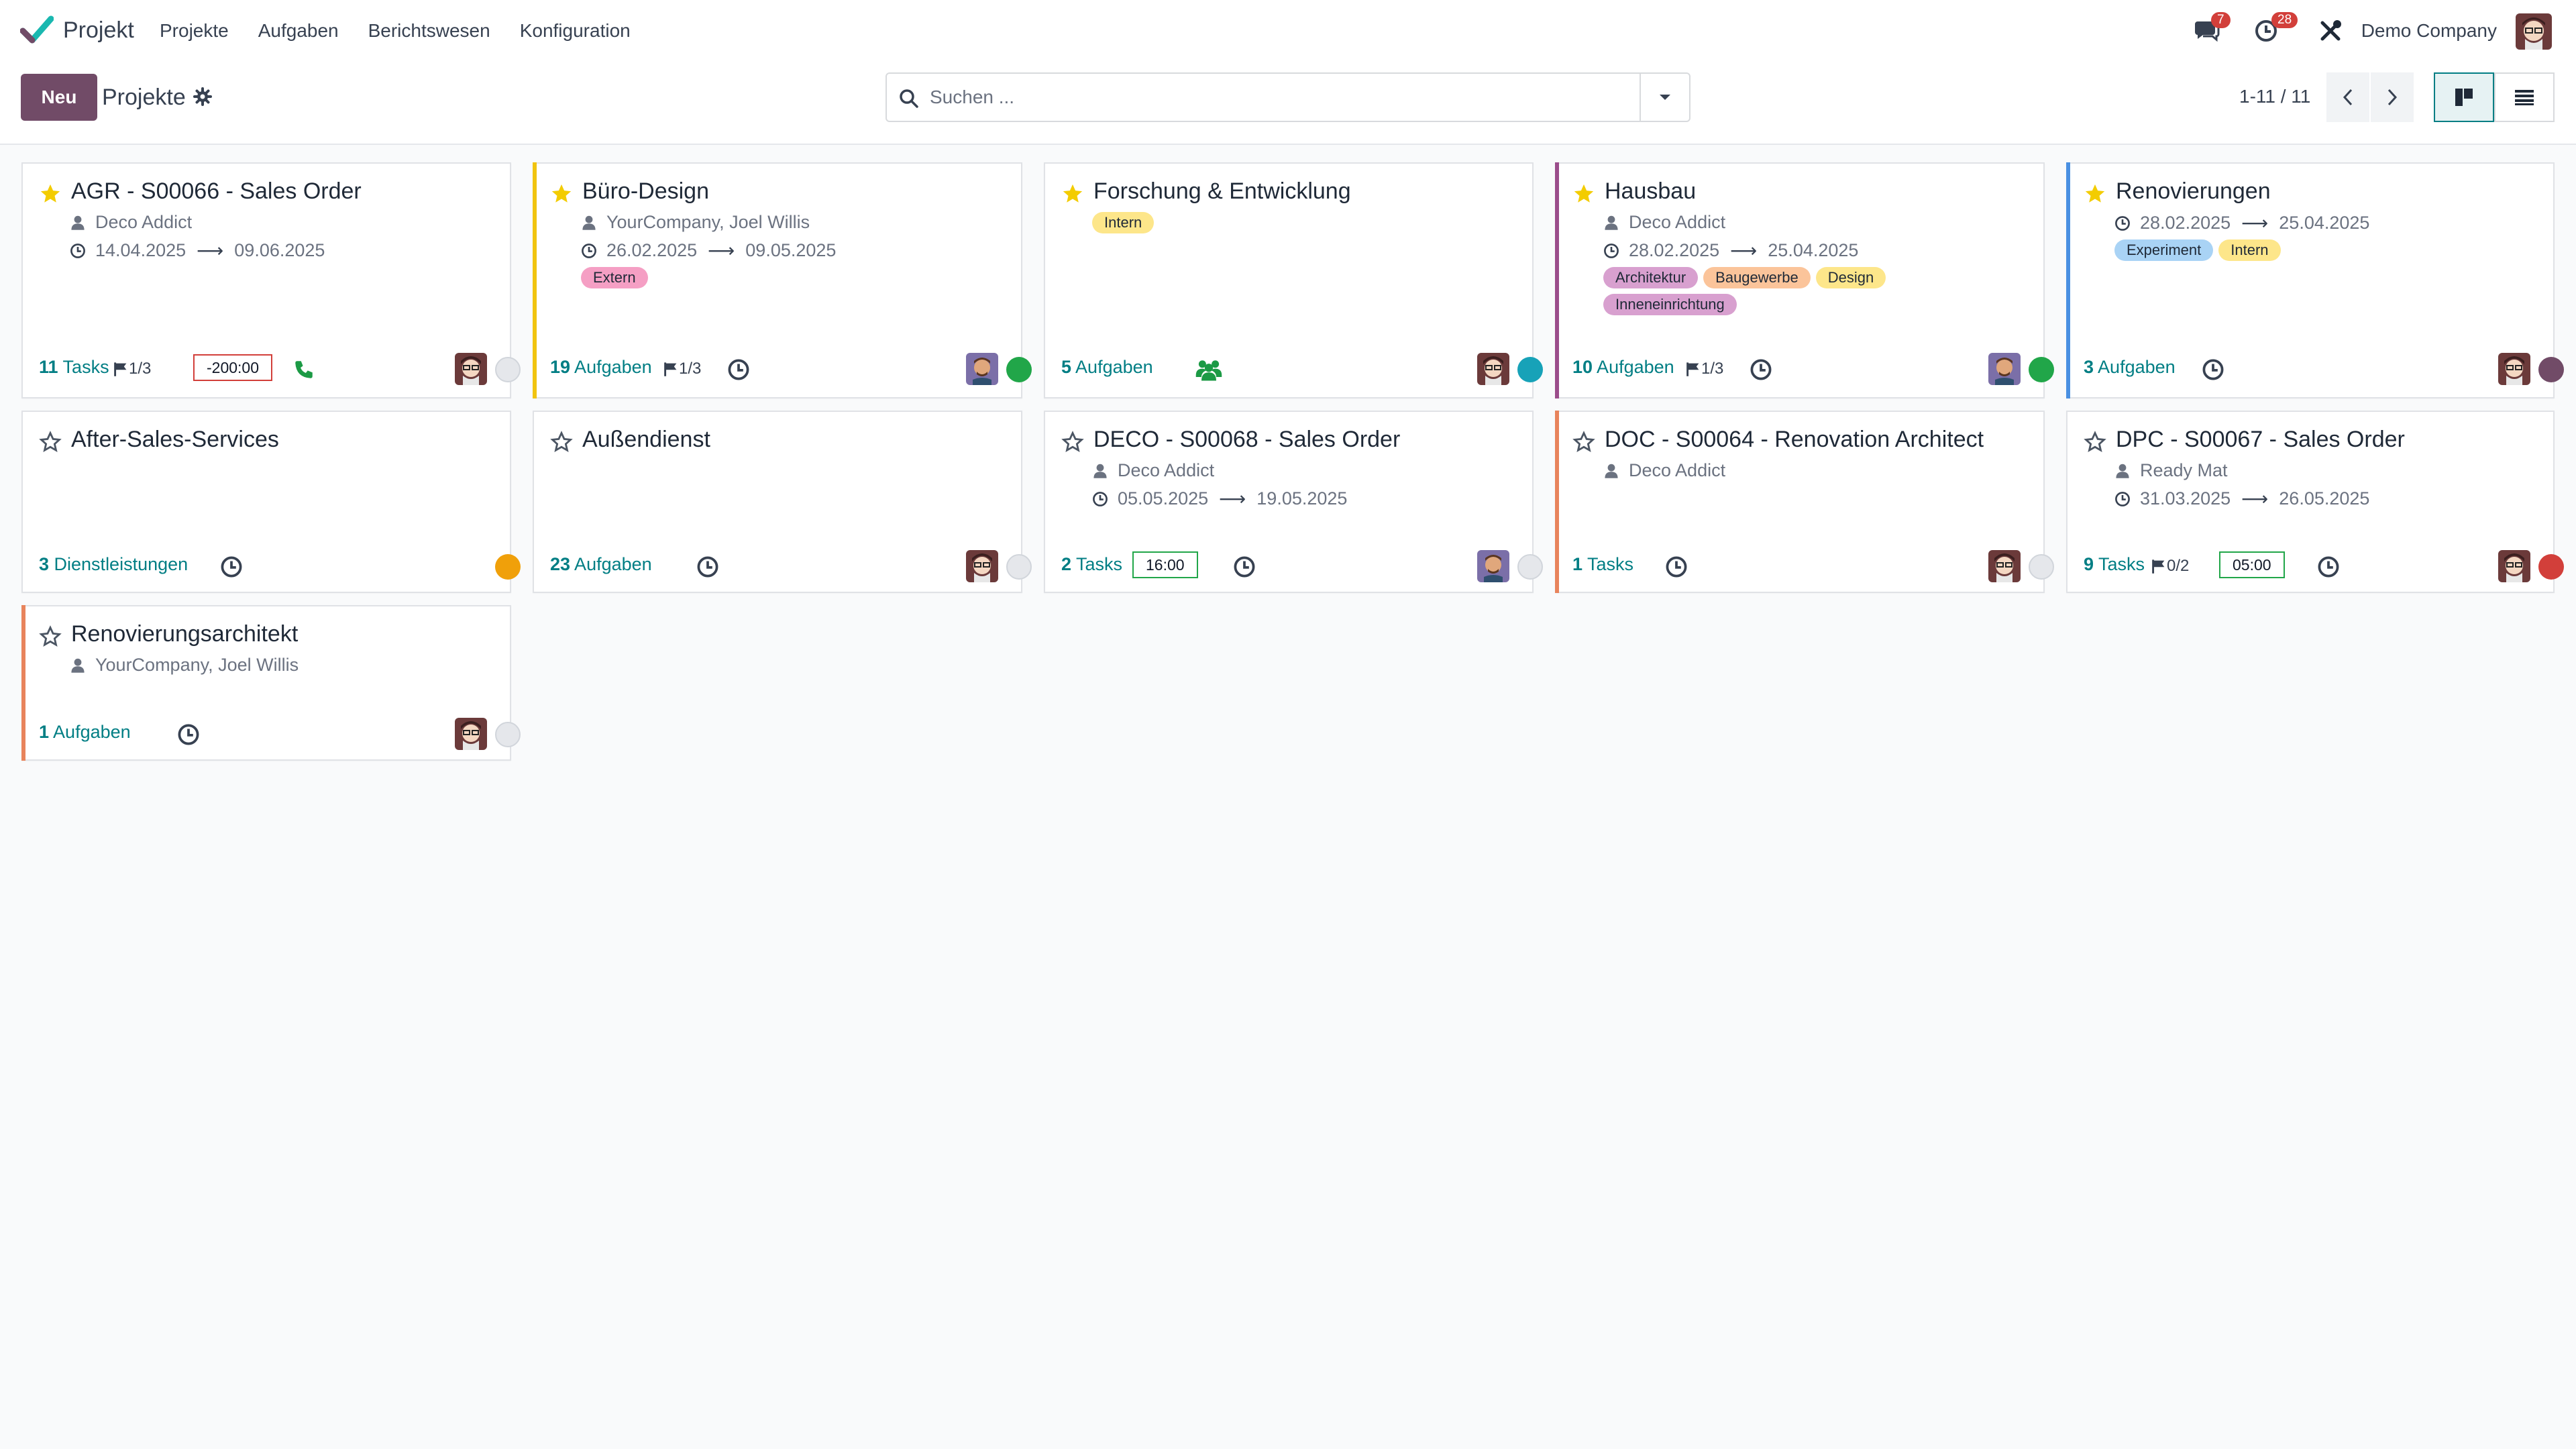  What do you see at coordinates (708, 250) in the screenshot?
I see `date-range: 26.02.2025 ⟶ 09.05.2025` at bounding box center [708, 250].